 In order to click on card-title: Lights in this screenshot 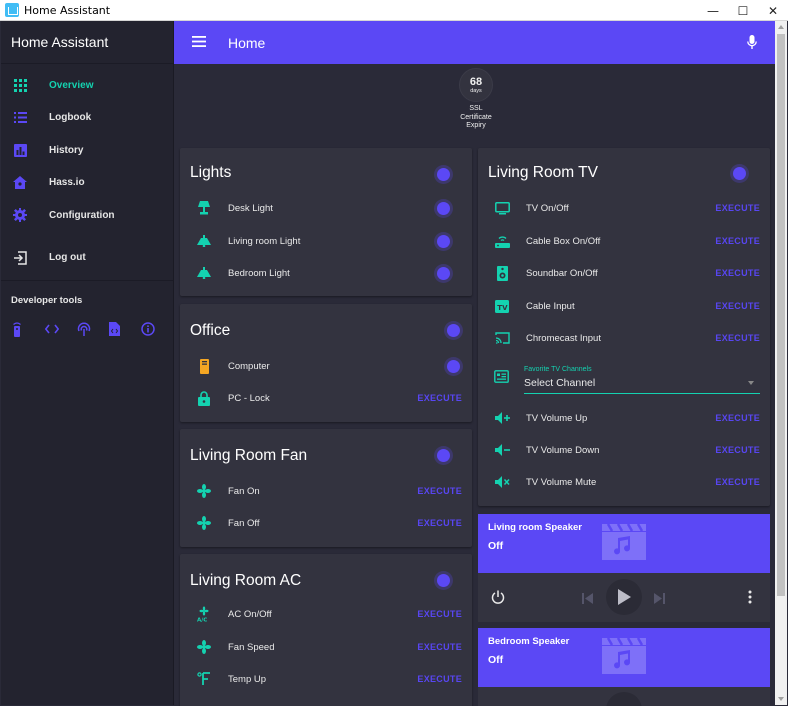, I will do `click(211, 172)`.